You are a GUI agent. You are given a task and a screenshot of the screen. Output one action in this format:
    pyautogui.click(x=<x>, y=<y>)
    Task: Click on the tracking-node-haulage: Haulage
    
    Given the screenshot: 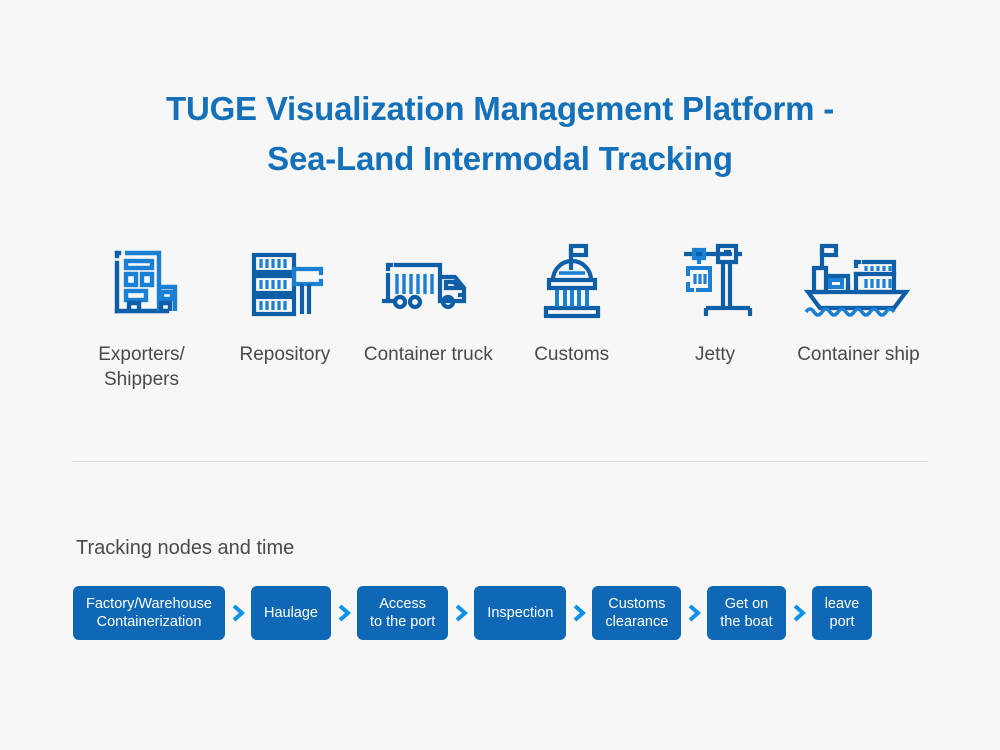 What is the action you would take?
    pyautogui.click(x=290, y=613)
    